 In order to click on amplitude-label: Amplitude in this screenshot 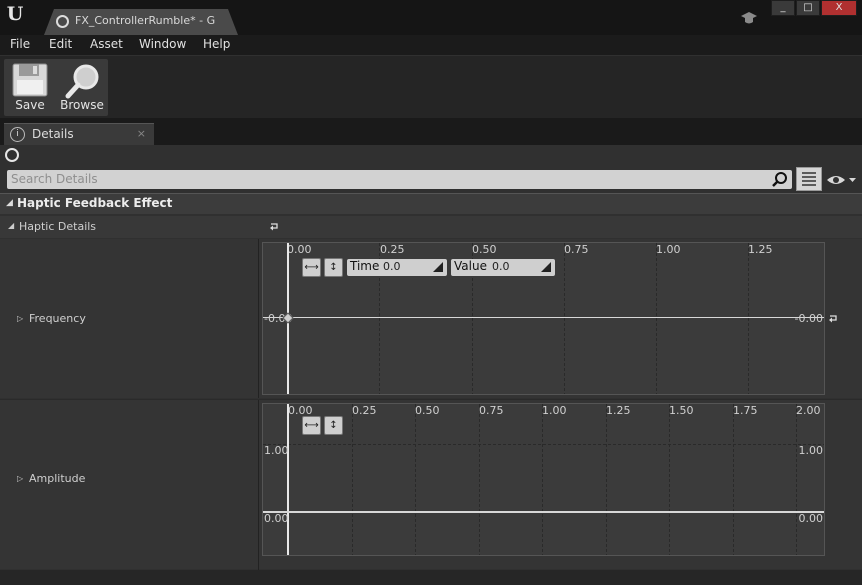, I will do `click(57, 478)`.